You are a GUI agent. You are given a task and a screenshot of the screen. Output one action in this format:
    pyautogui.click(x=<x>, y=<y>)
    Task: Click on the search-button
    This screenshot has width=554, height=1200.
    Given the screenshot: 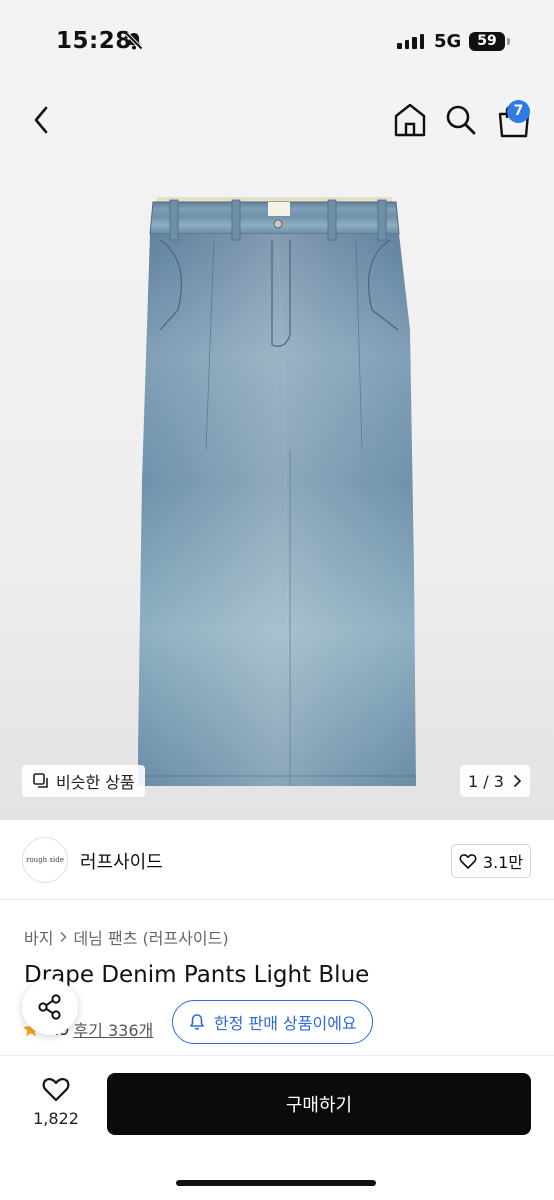 What is the action you would take?
    pyautogui.click(x=461, y=120)
    